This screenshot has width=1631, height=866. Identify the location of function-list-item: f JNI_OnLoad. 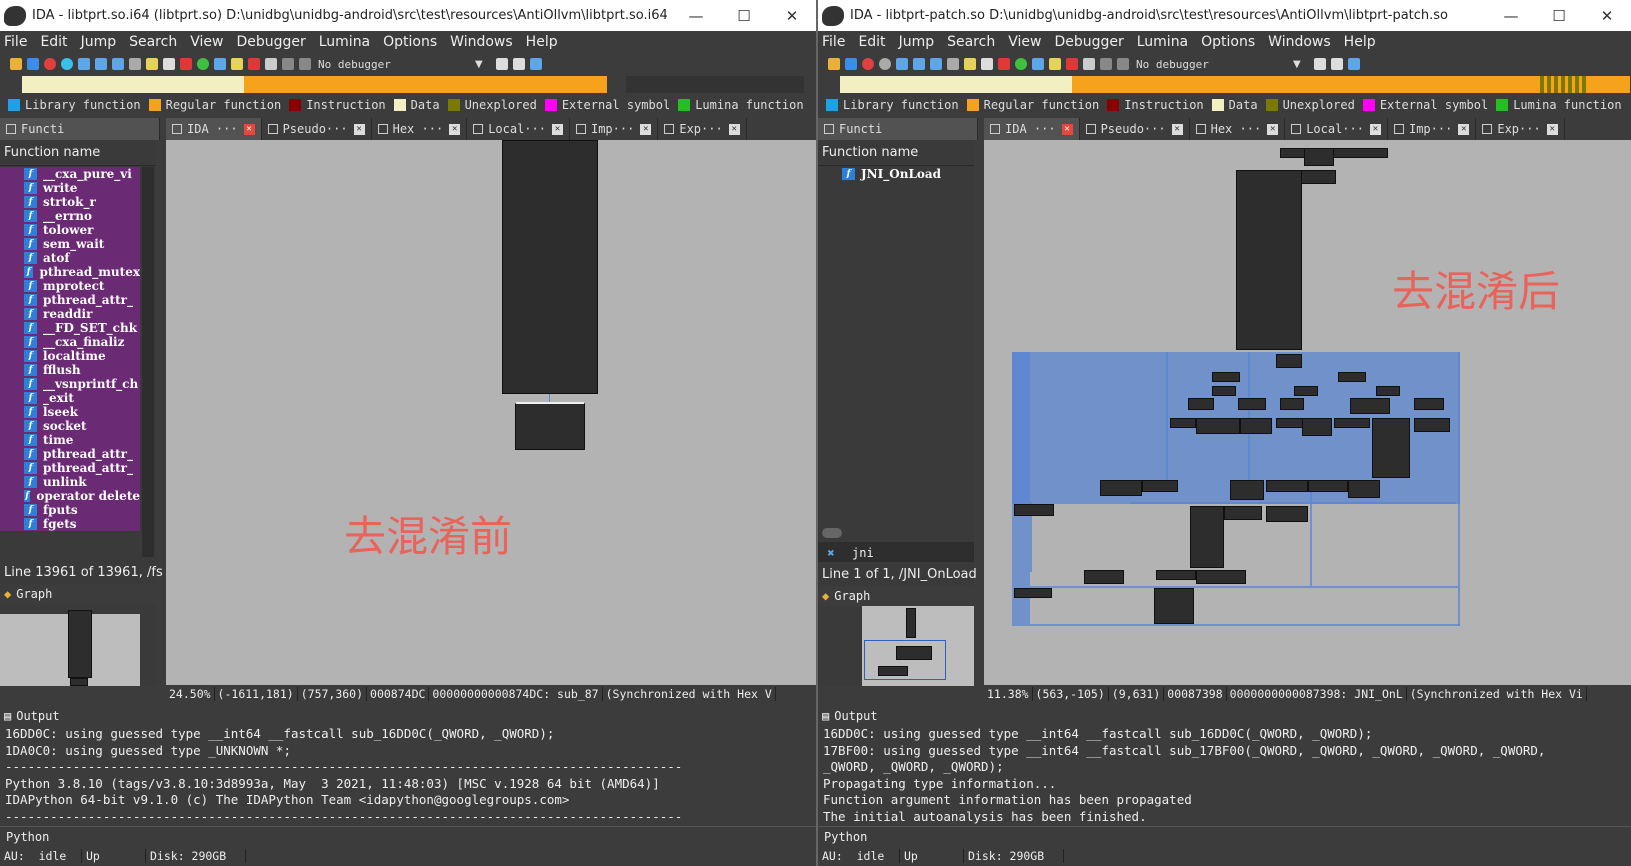
(895, 174).